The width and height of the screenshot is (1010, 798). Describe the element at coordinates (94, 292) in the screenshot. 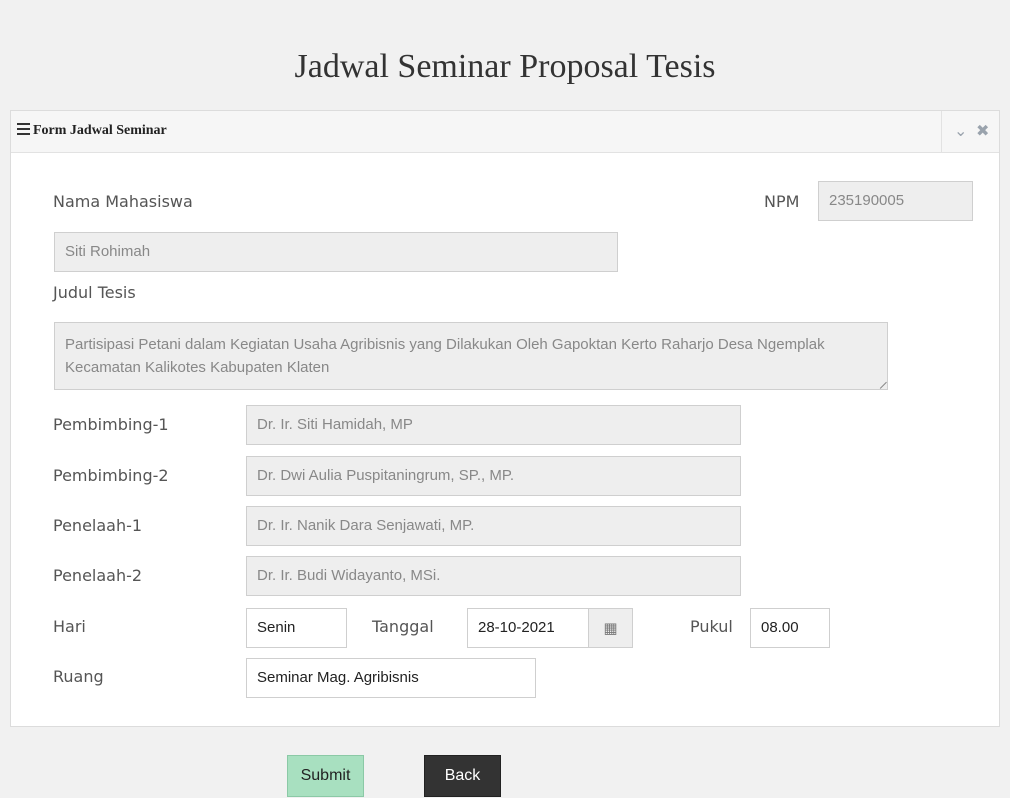

I see `judul-tesis-label: Judul Tesis` at that location.